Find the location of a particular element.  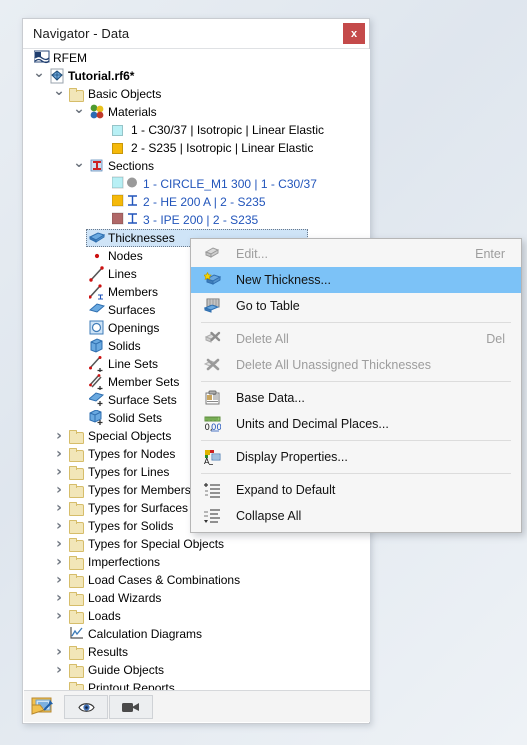

menu-item-expand-to-default: Expand to Default is located at coordinates (356, 490).